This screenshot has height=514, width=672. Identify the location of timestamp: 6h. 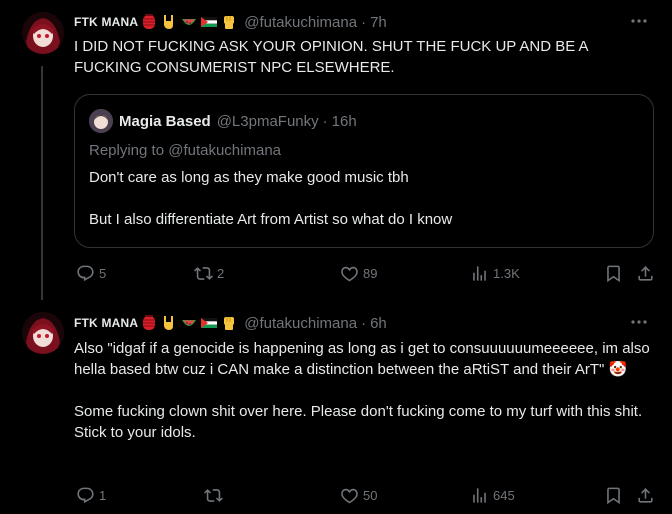
(378, 323).